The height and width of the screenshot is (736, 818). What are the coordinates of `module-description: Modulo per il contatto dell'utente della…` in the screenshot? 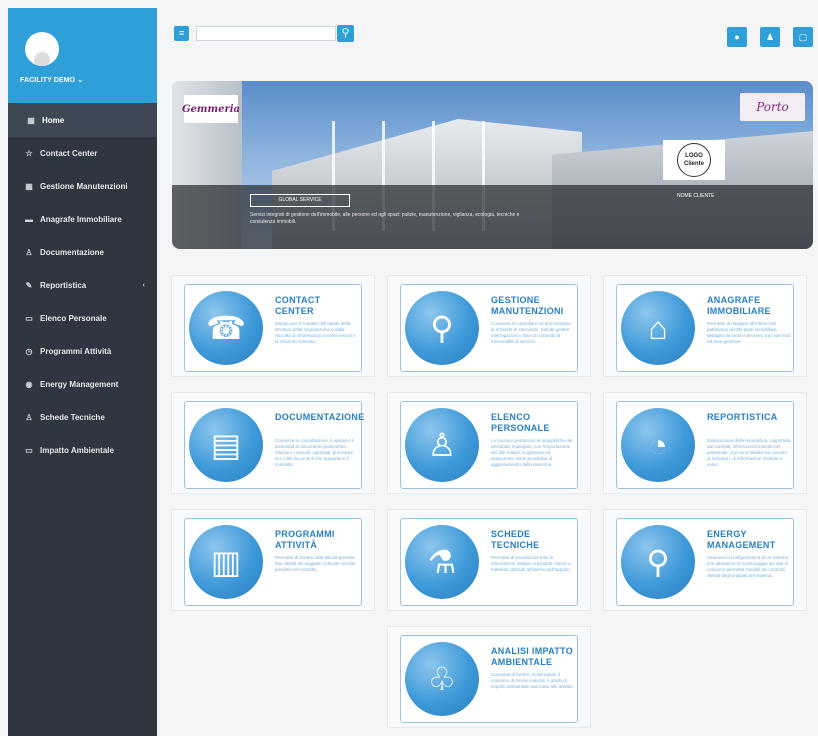 It's located at (315, 332).